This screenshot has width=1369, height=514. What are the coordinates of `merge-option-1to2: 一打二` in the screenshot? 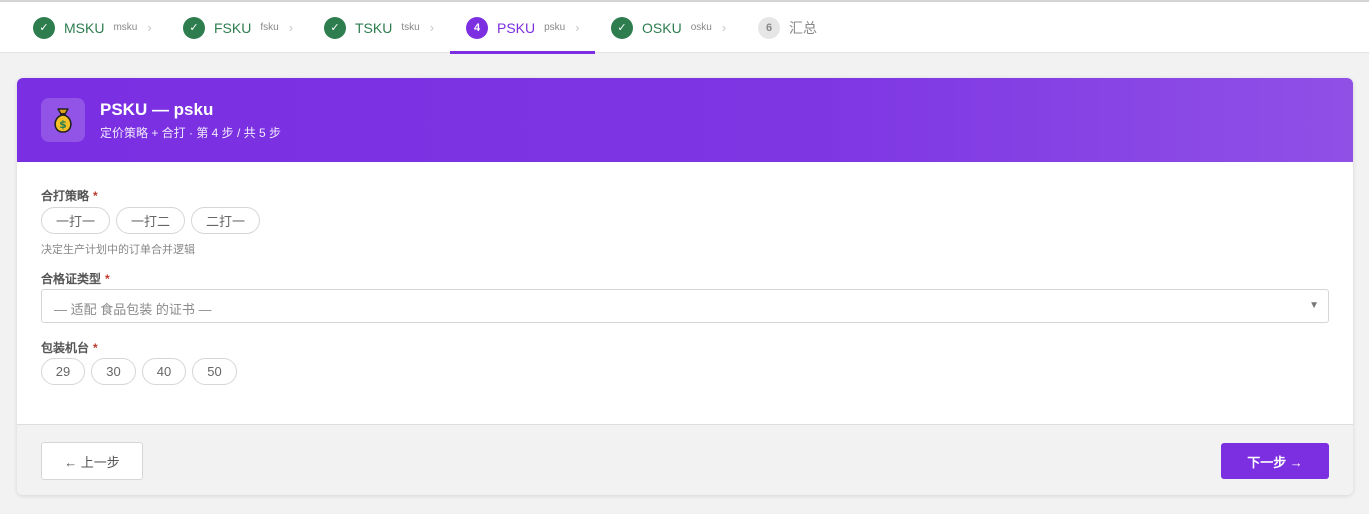 It's located at (150, 220).